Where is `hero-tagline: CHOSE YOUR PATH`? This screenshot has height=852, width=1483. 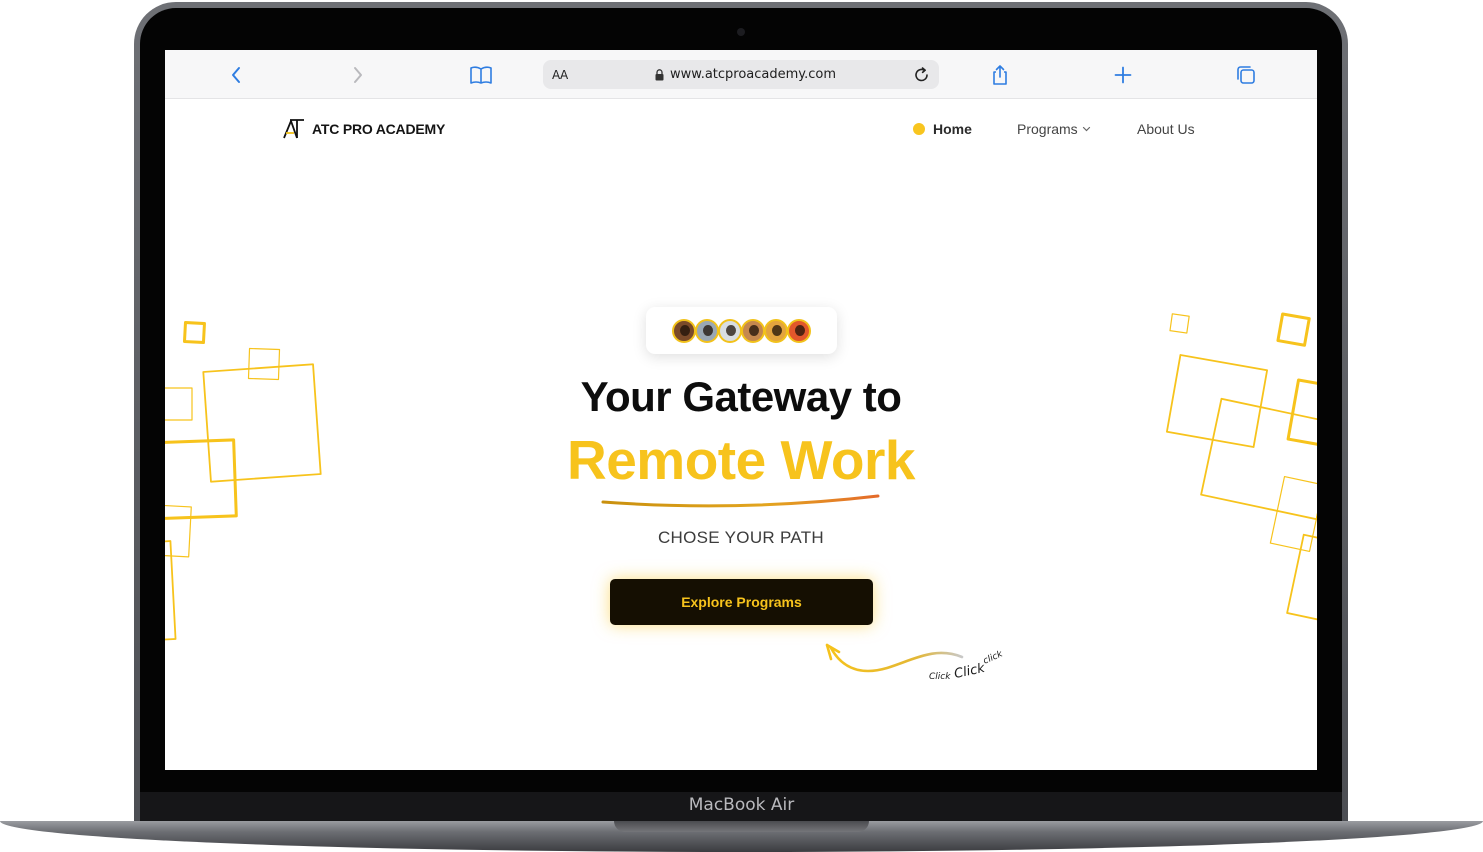
hero-tagline: CHOSE YOUR PATH is located at coordinates (741, 537).